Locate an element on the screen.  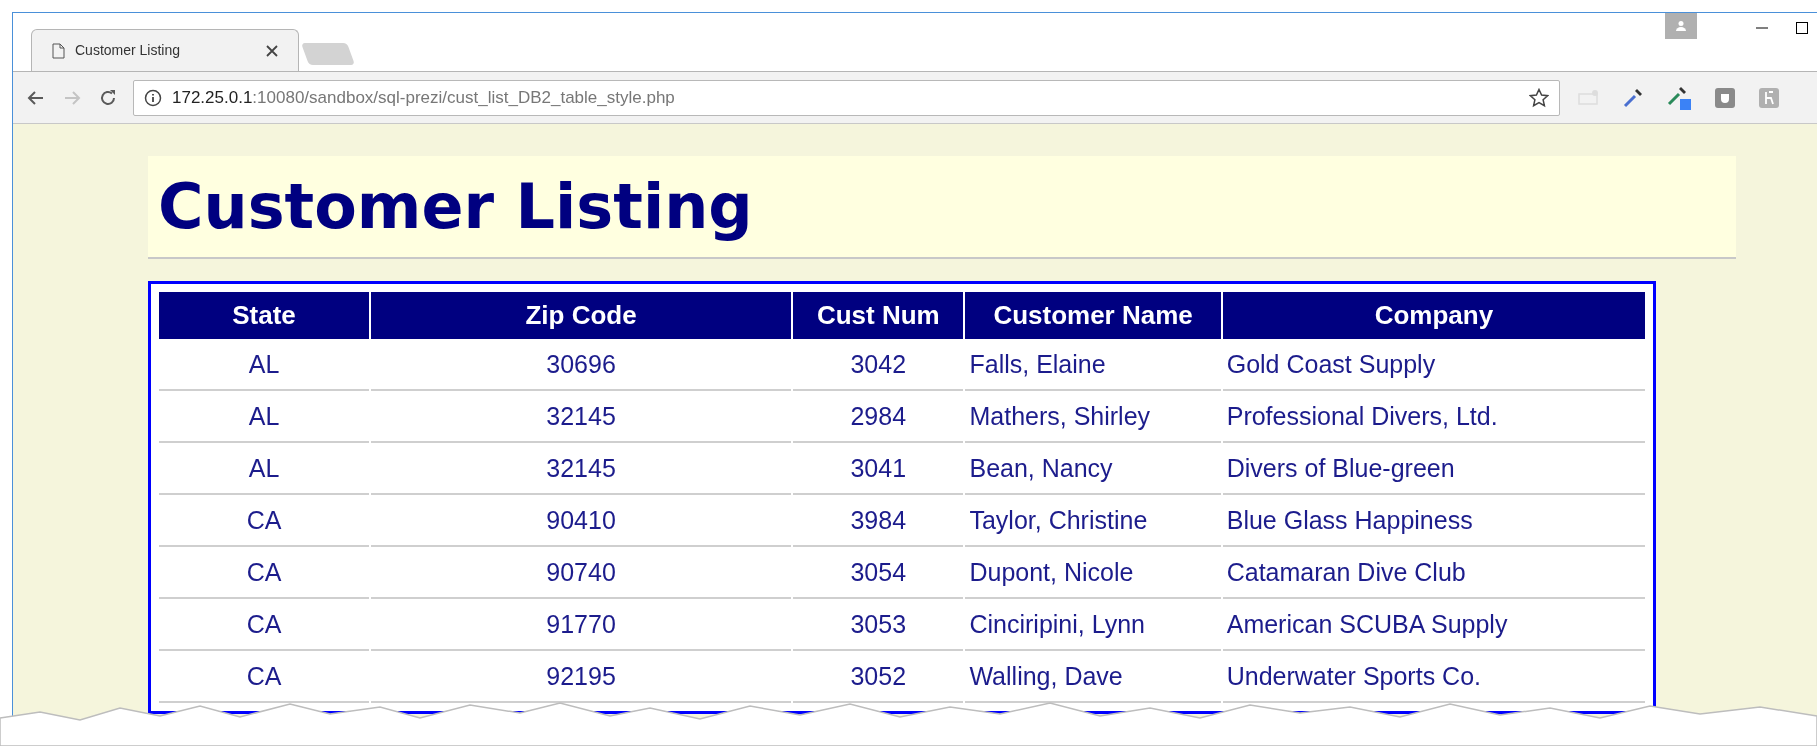
profile-button is located at coordinates (1681, 26).